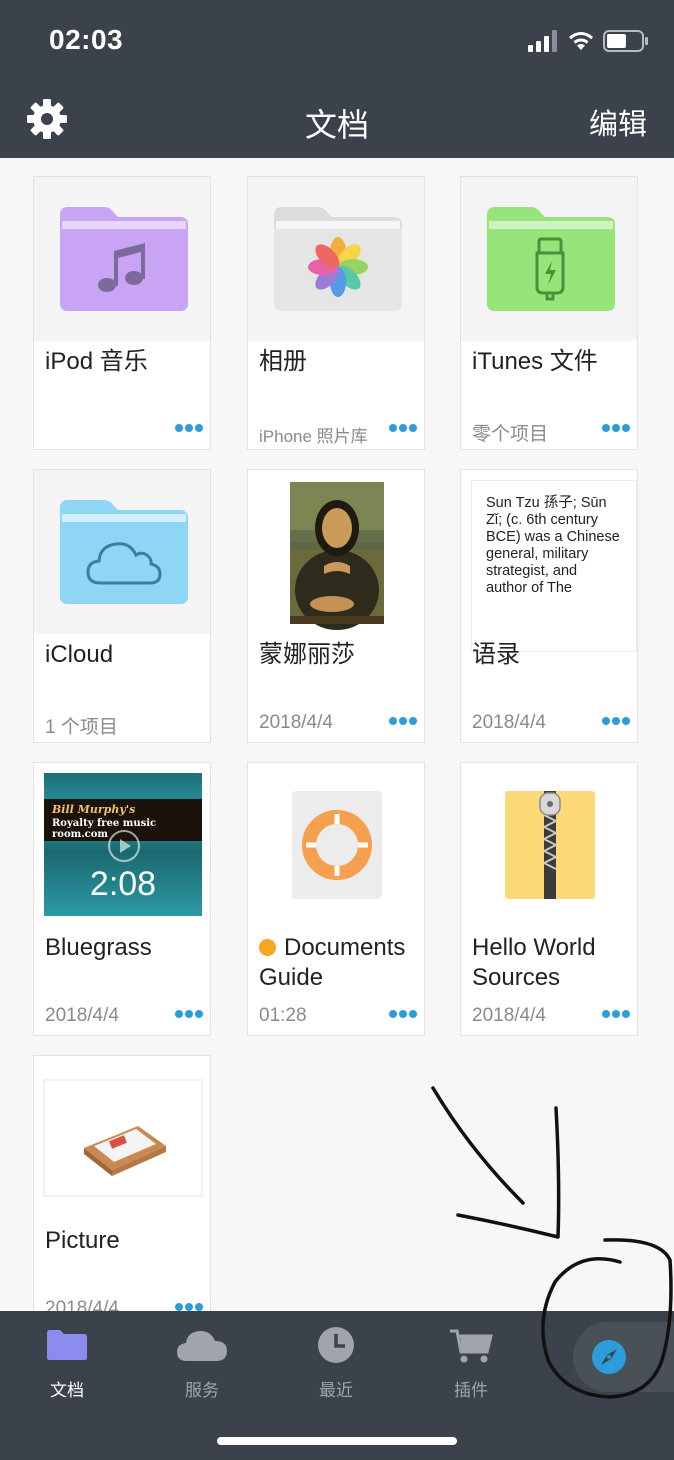 Image resolution: width=674 pixels, height=1460 pixels. Describe the element at coordinates (510, 434) in the screenshot. I see `file-subtitle: 零个项目` at that location.